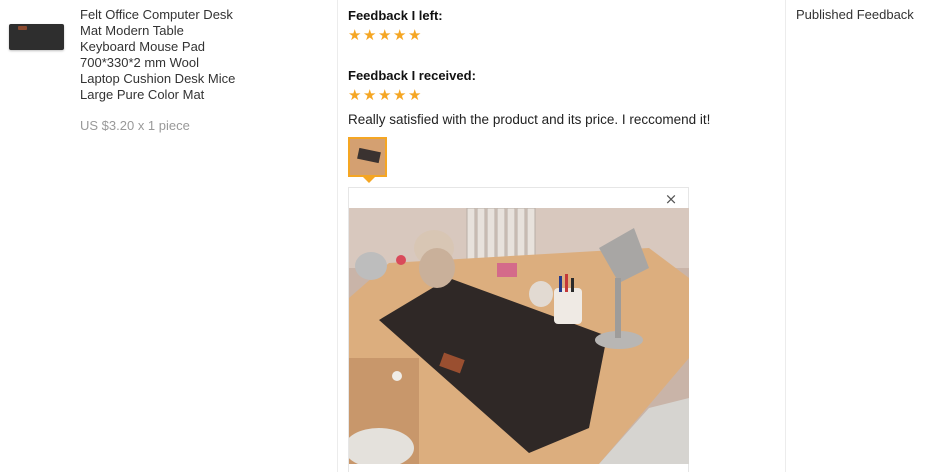 The image size is (935, 472). What do you see at coordinates (135, 125) in the screenshot?
I see `product-price: US $3.20 x 1 piece` at bounding box center [135, 125].